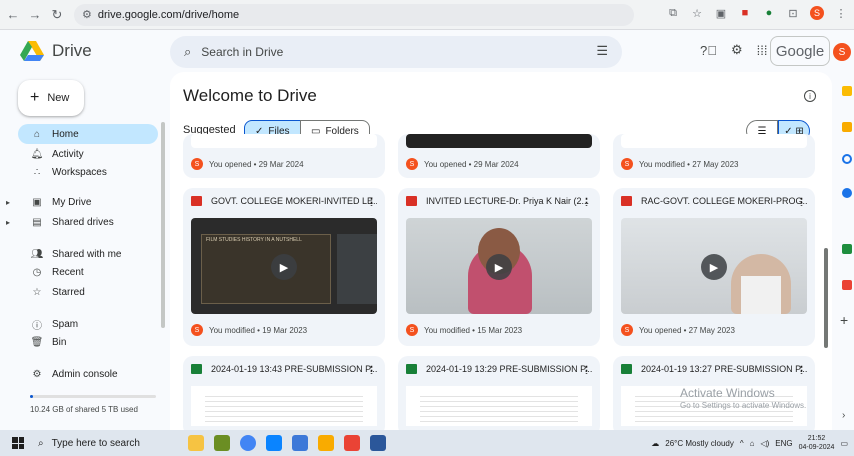 This screenshot has width=854, height=456. I want to click on tasks-icon, so click(847, 159).